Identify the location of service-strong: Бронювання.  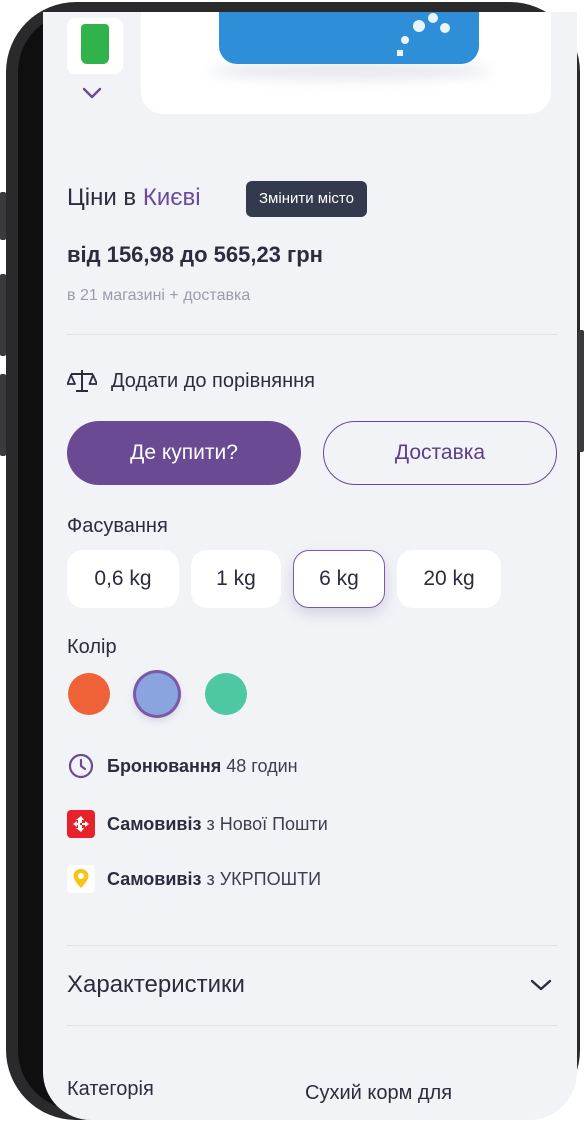
(164, 765).